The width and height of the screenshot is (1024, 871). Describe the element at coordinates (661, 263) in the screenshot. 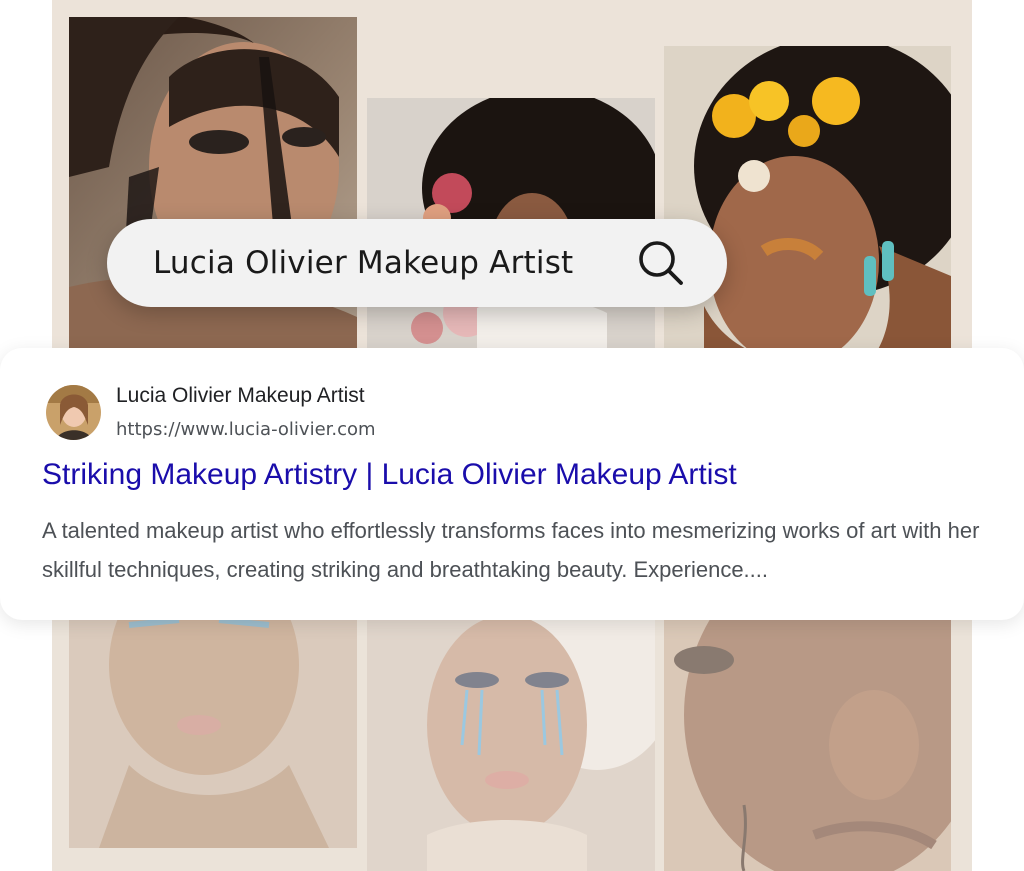

I see `search-icon` at that location.